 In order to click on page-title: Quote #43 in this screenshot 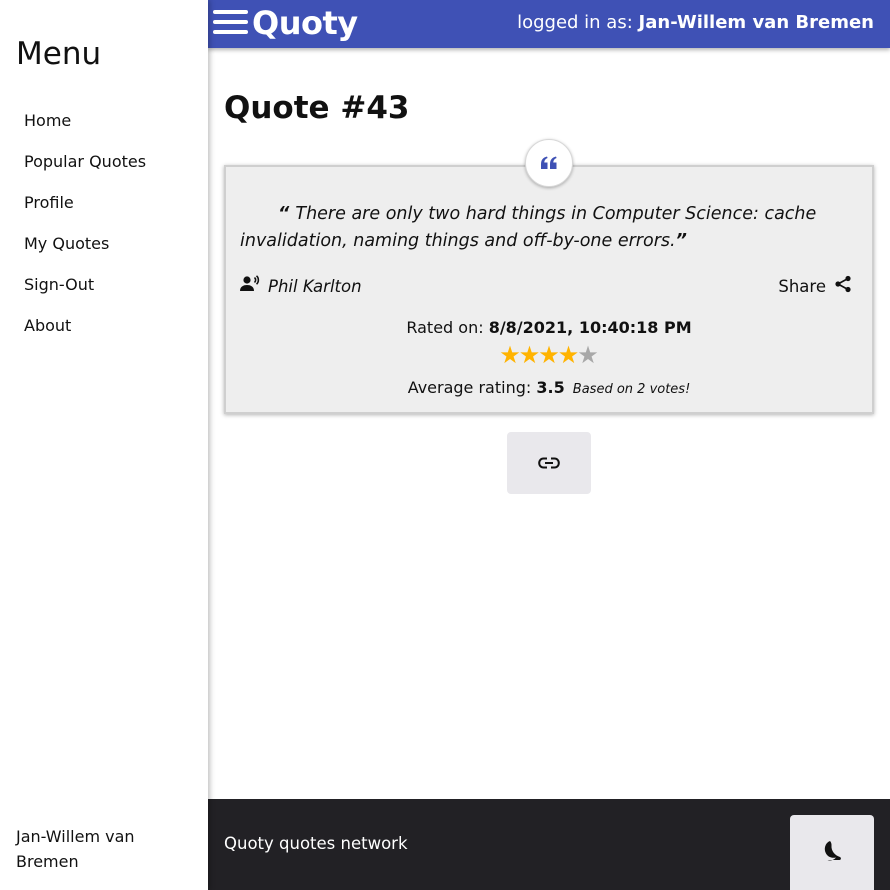, I will do `click(317, 108)`.